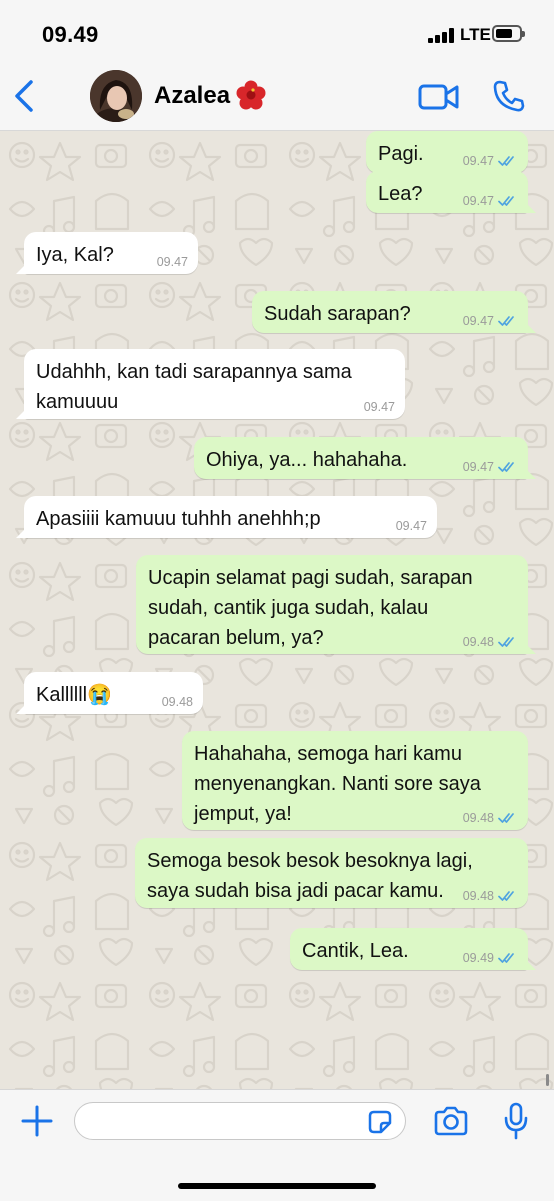 Image resolution: width=554 pixels, height=1201 pixels. What do you see at coordinates (251, 95) in the screenshot?
I see `hibiscus-emoji` at bounding box center [251, 95].